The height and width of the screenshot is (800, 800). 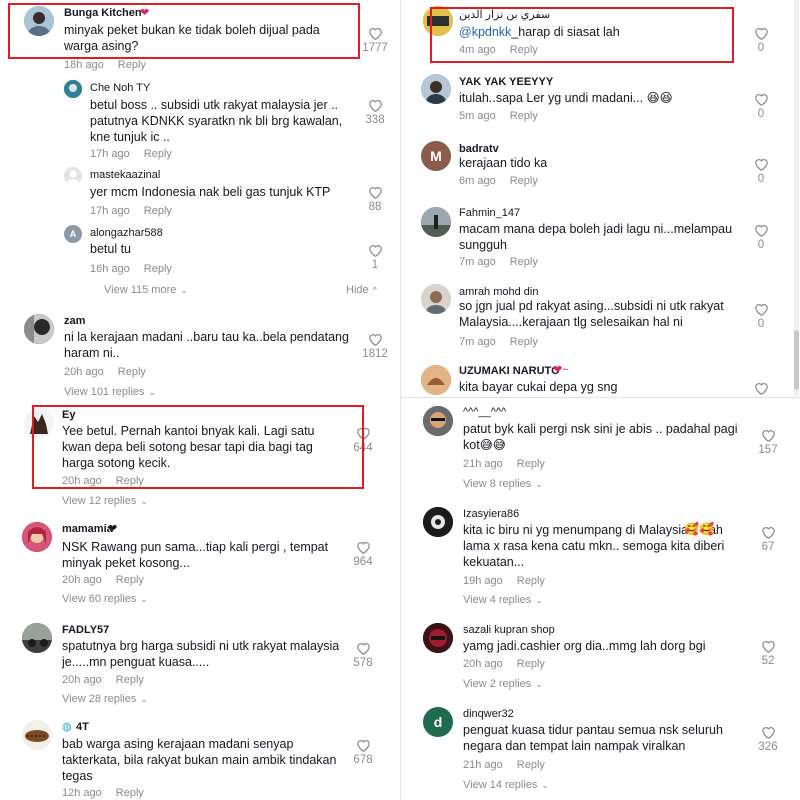 I want to click on avatar: d, so click(x=438, y=722).